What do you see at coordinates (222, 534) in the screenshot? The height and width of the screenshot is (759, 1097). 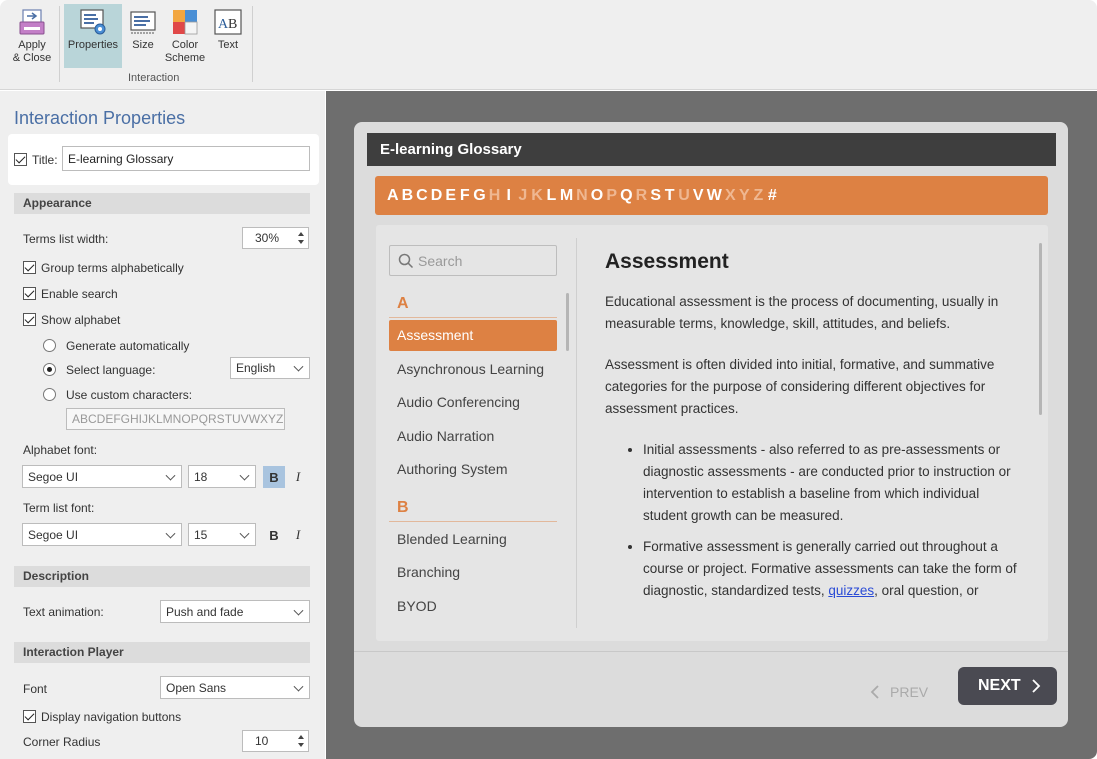 I see `term-size-select: 15` at bounding box center [222, 534].